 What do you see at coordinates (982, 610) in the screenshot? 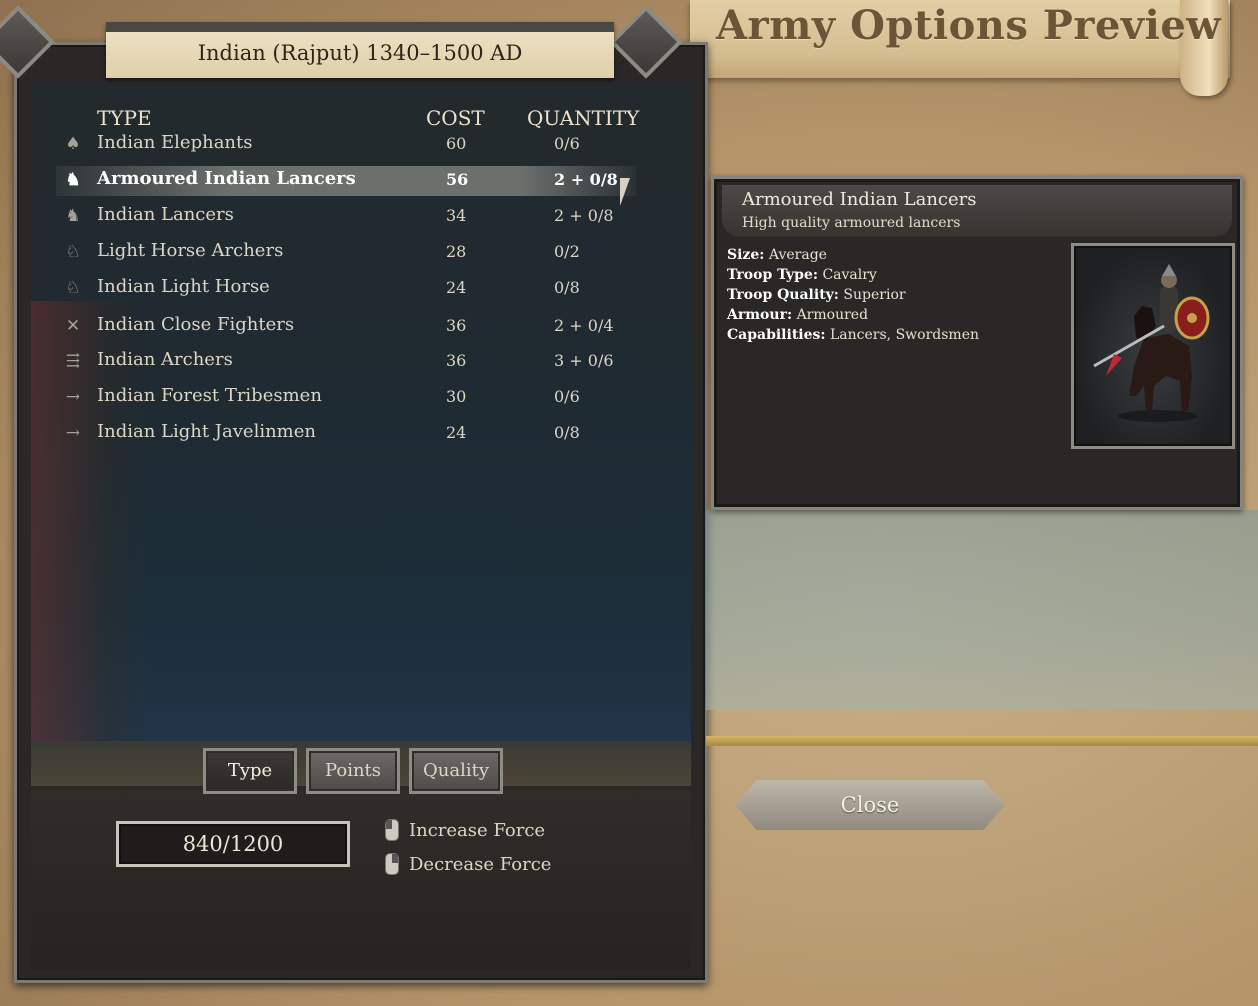
I see `backdrop-sky` at bounding box center [982, 610].